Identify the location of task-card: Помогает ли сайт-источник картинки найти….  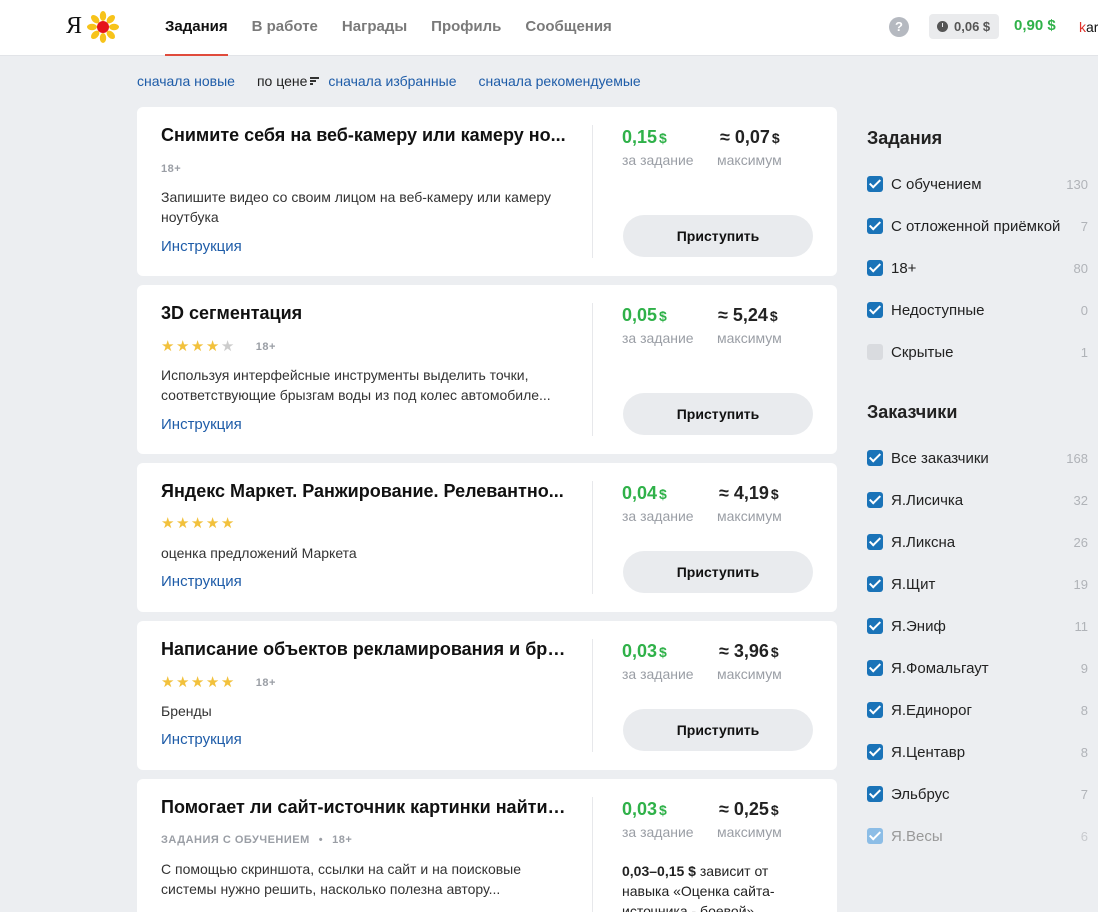
(487, 845).